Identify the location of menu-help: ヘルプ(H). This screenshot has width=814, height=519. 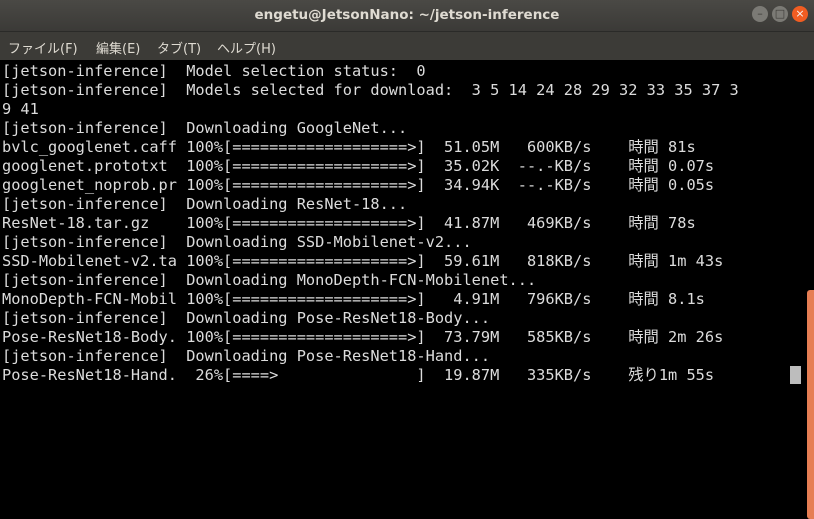
(246, 47).